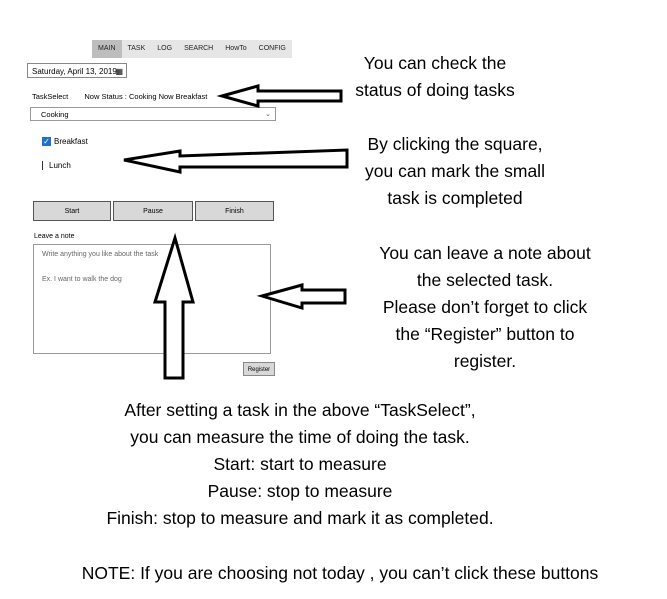 The width and height of the screenshot is (667, 599). I want to click on caption-line: the “Register” button to, so click(485, 334).